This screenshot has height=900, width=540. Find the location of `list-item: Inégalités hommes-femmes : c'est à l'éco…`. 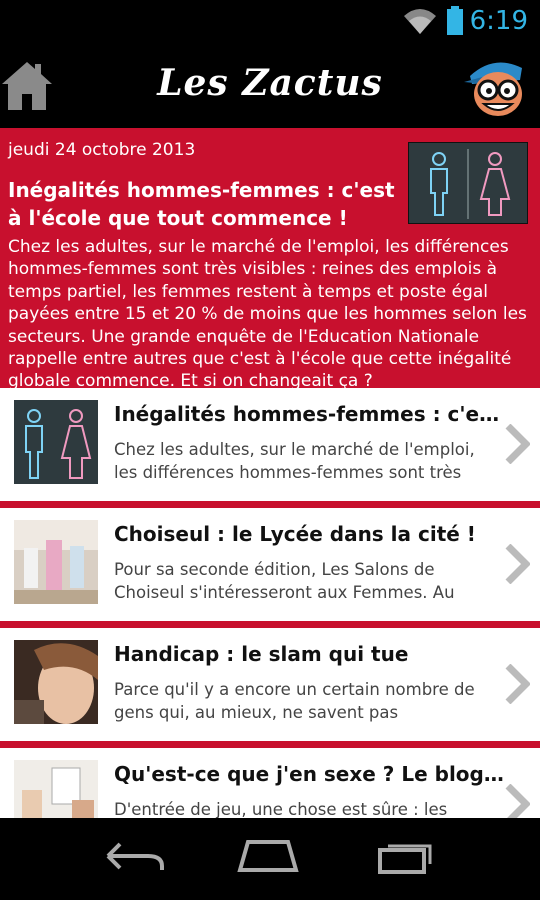

list-item: Inégalités hommes-femmes : c'est à l'éco… is located at coordinates (270, 448).